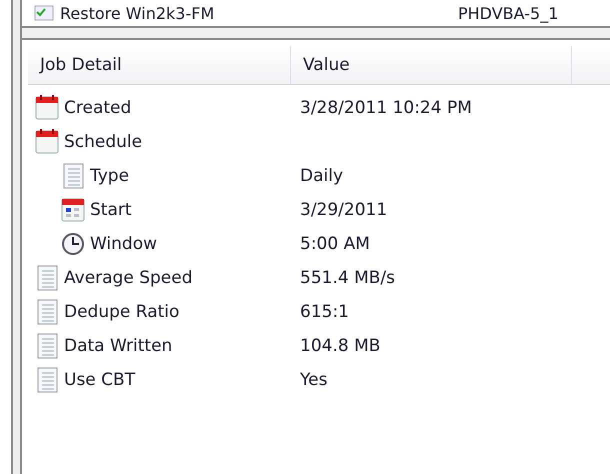  I want to click on detail-value: 551.4 MB/s, so click(347, 278).